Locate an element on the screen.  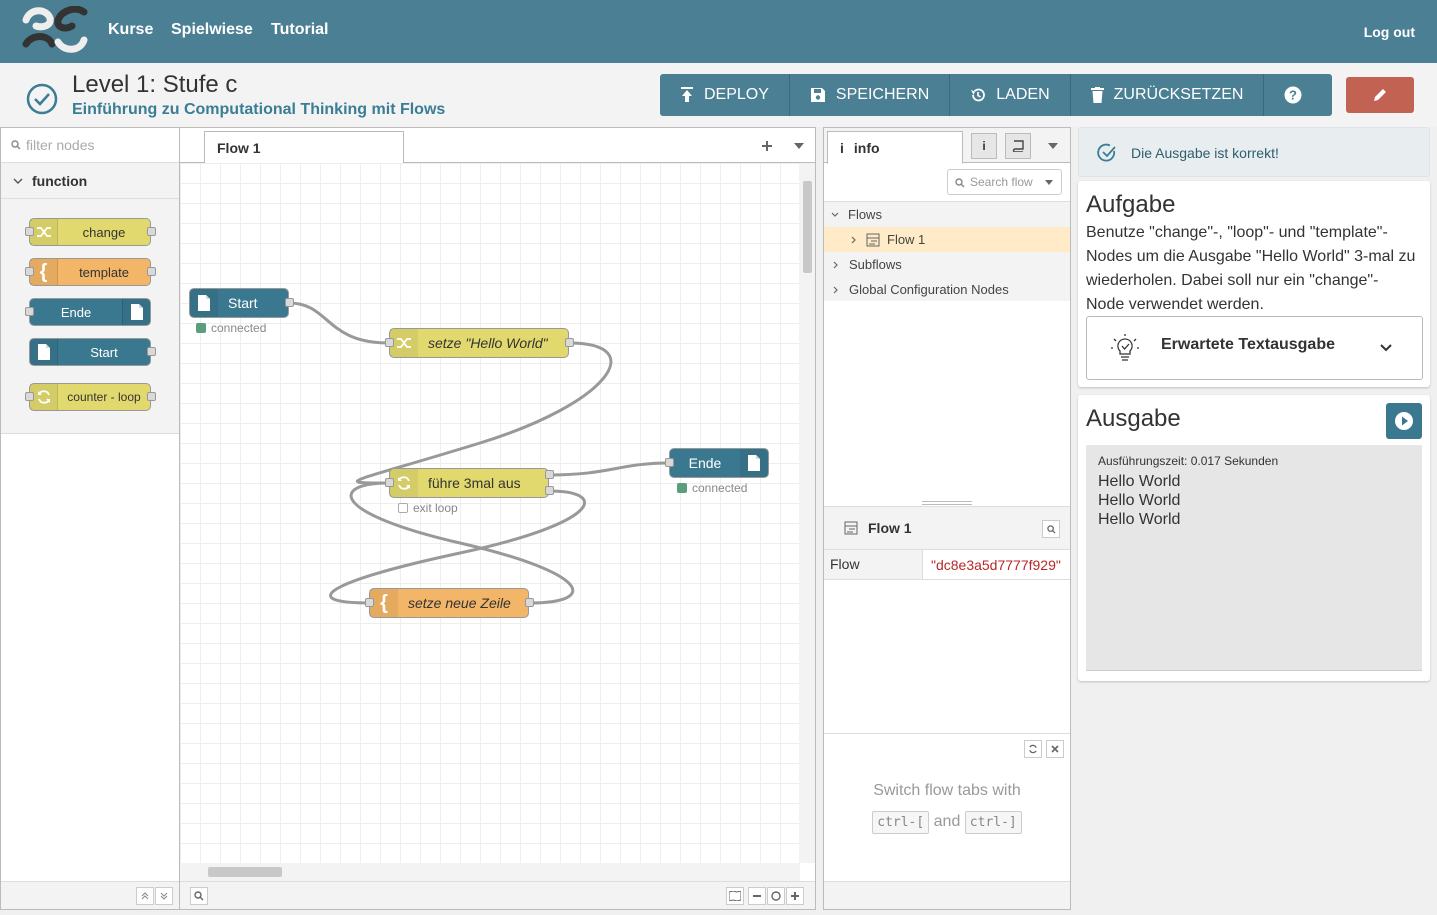
zoom-reset-button is located at coordinates (776, 896).